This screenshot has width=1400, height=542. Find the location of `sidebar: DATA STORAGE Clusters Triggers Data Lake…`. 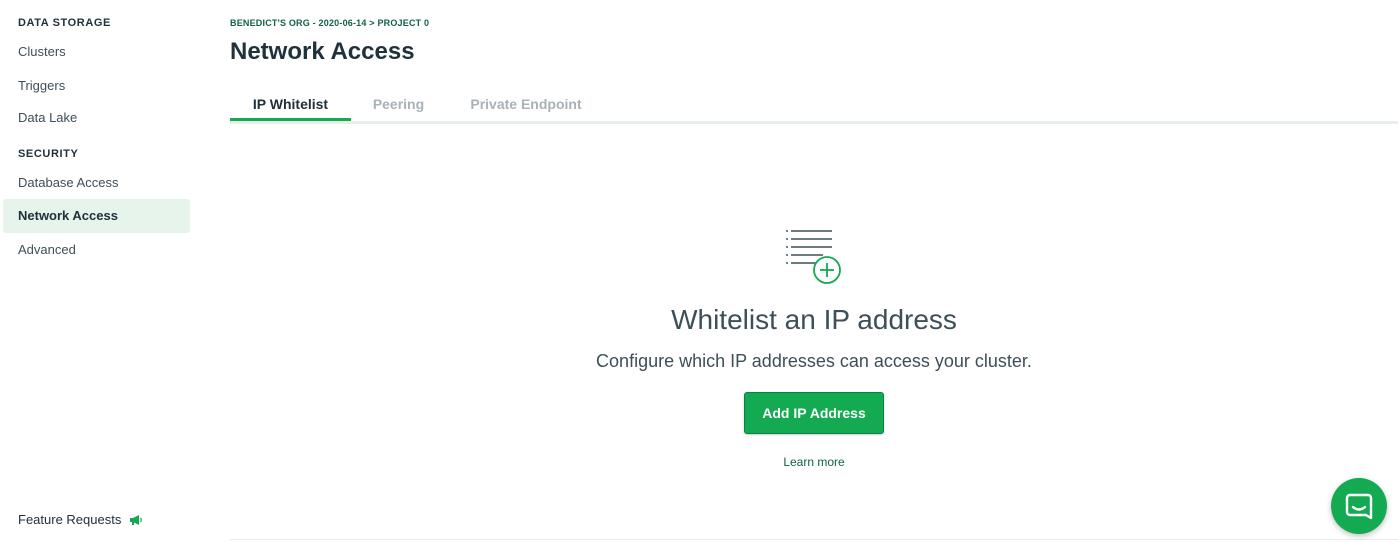

sidebar: DATA STORAGE Clusters Triggers Data Lake… is located at coordinates (100, 271).